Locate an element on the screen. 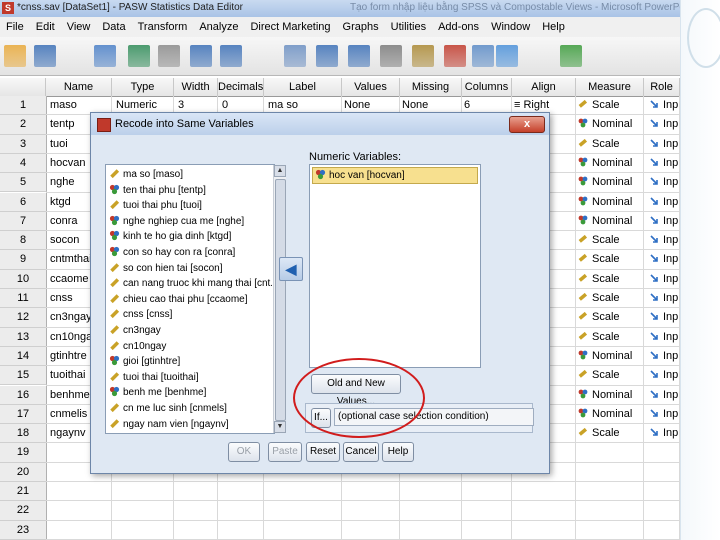 This screenshot has width=720, height=540. row-number: 1 is located at coordinates (23, 106).